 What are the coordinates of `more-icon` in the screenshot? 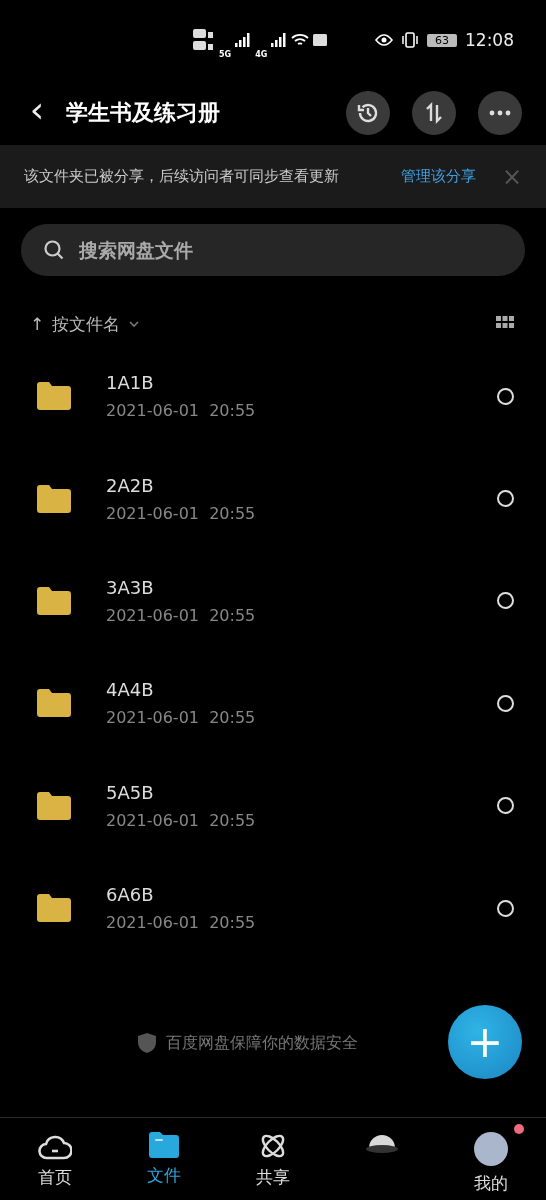 It's located at (500, 113).